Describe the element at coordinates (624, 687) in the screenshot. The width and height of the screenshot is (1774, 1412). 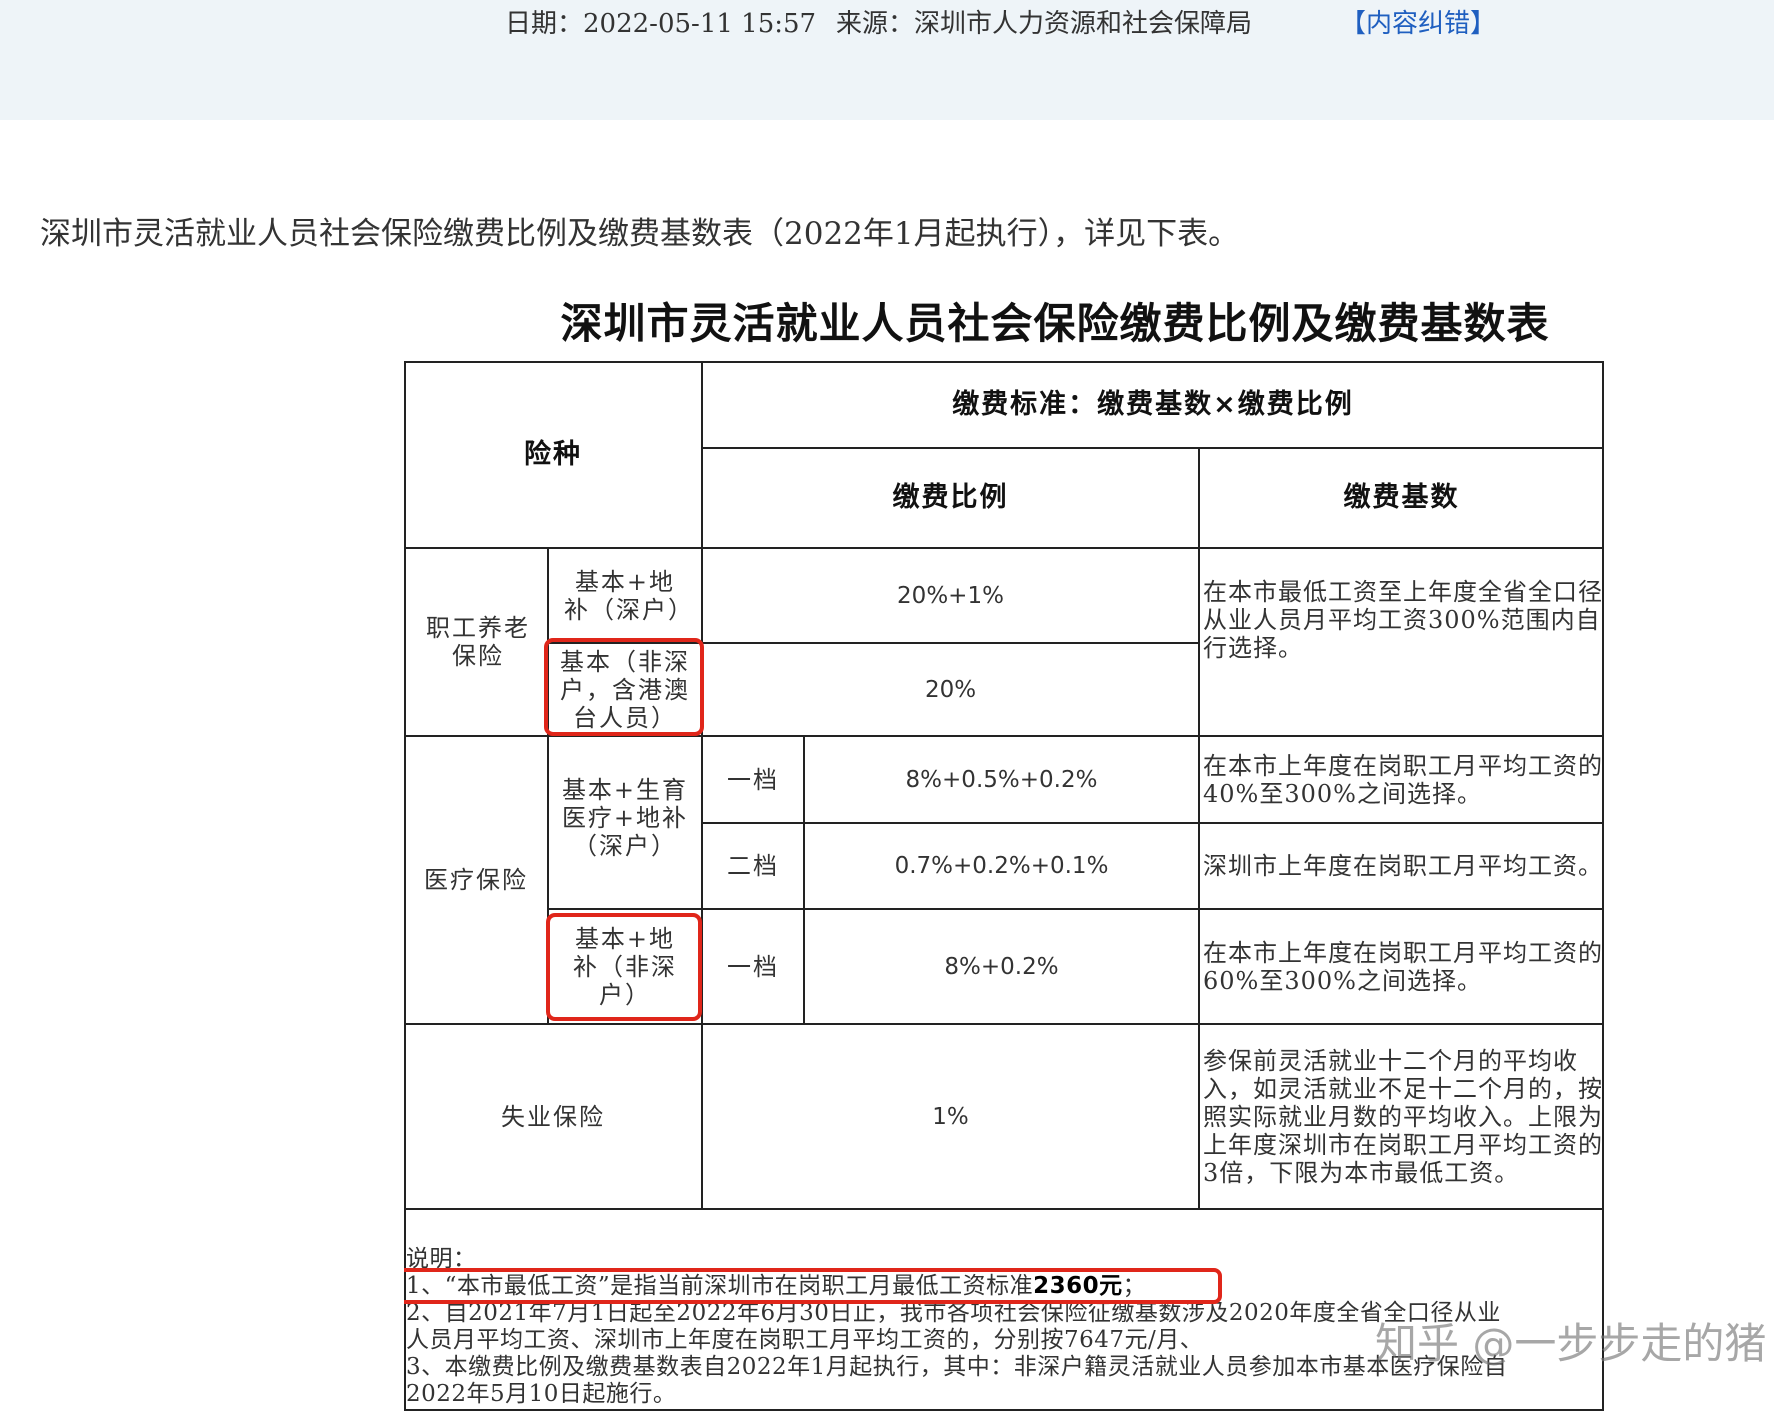
I see `highlight-nonlocal-pension` at that location.